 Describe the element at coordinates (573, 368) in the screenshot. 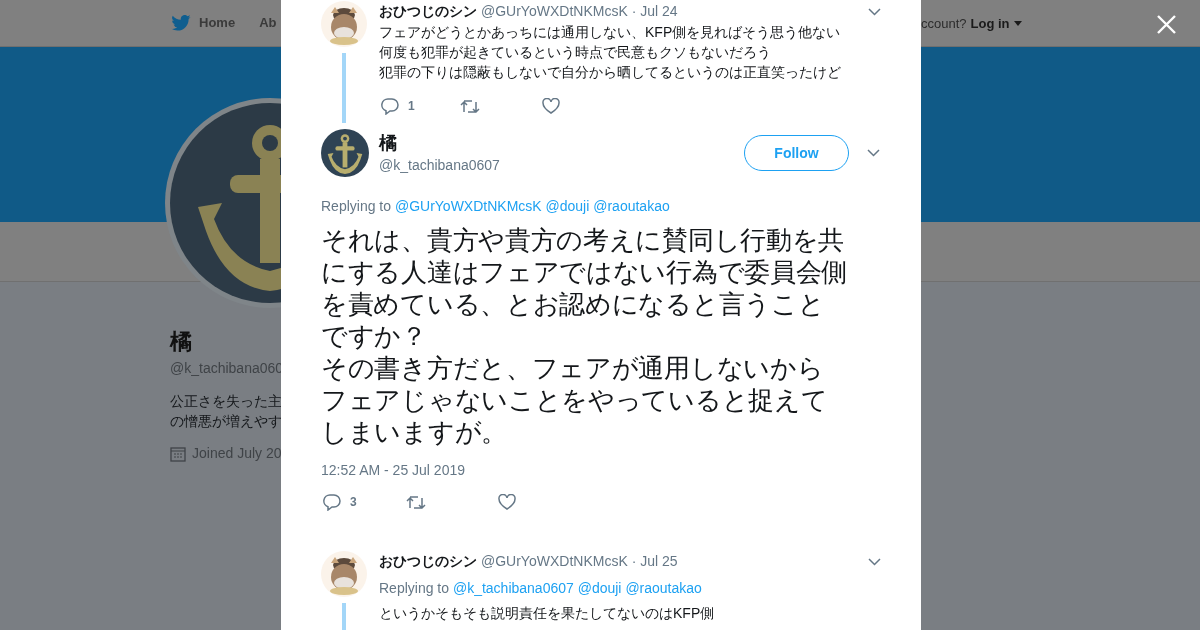

I see `tweet-text-line: その書き方だと、フェアが通用しないから` at that location.